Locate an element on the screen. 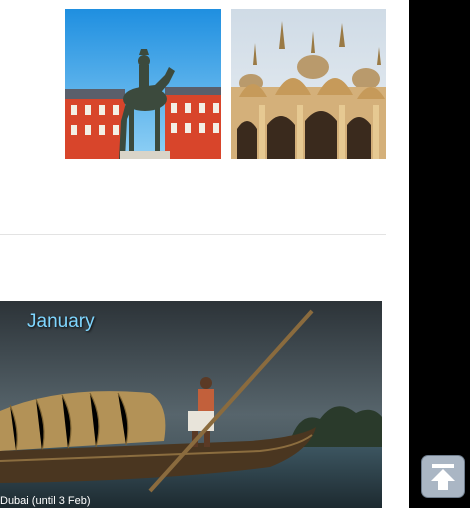  venice-image is located at coordinates (308, 84).